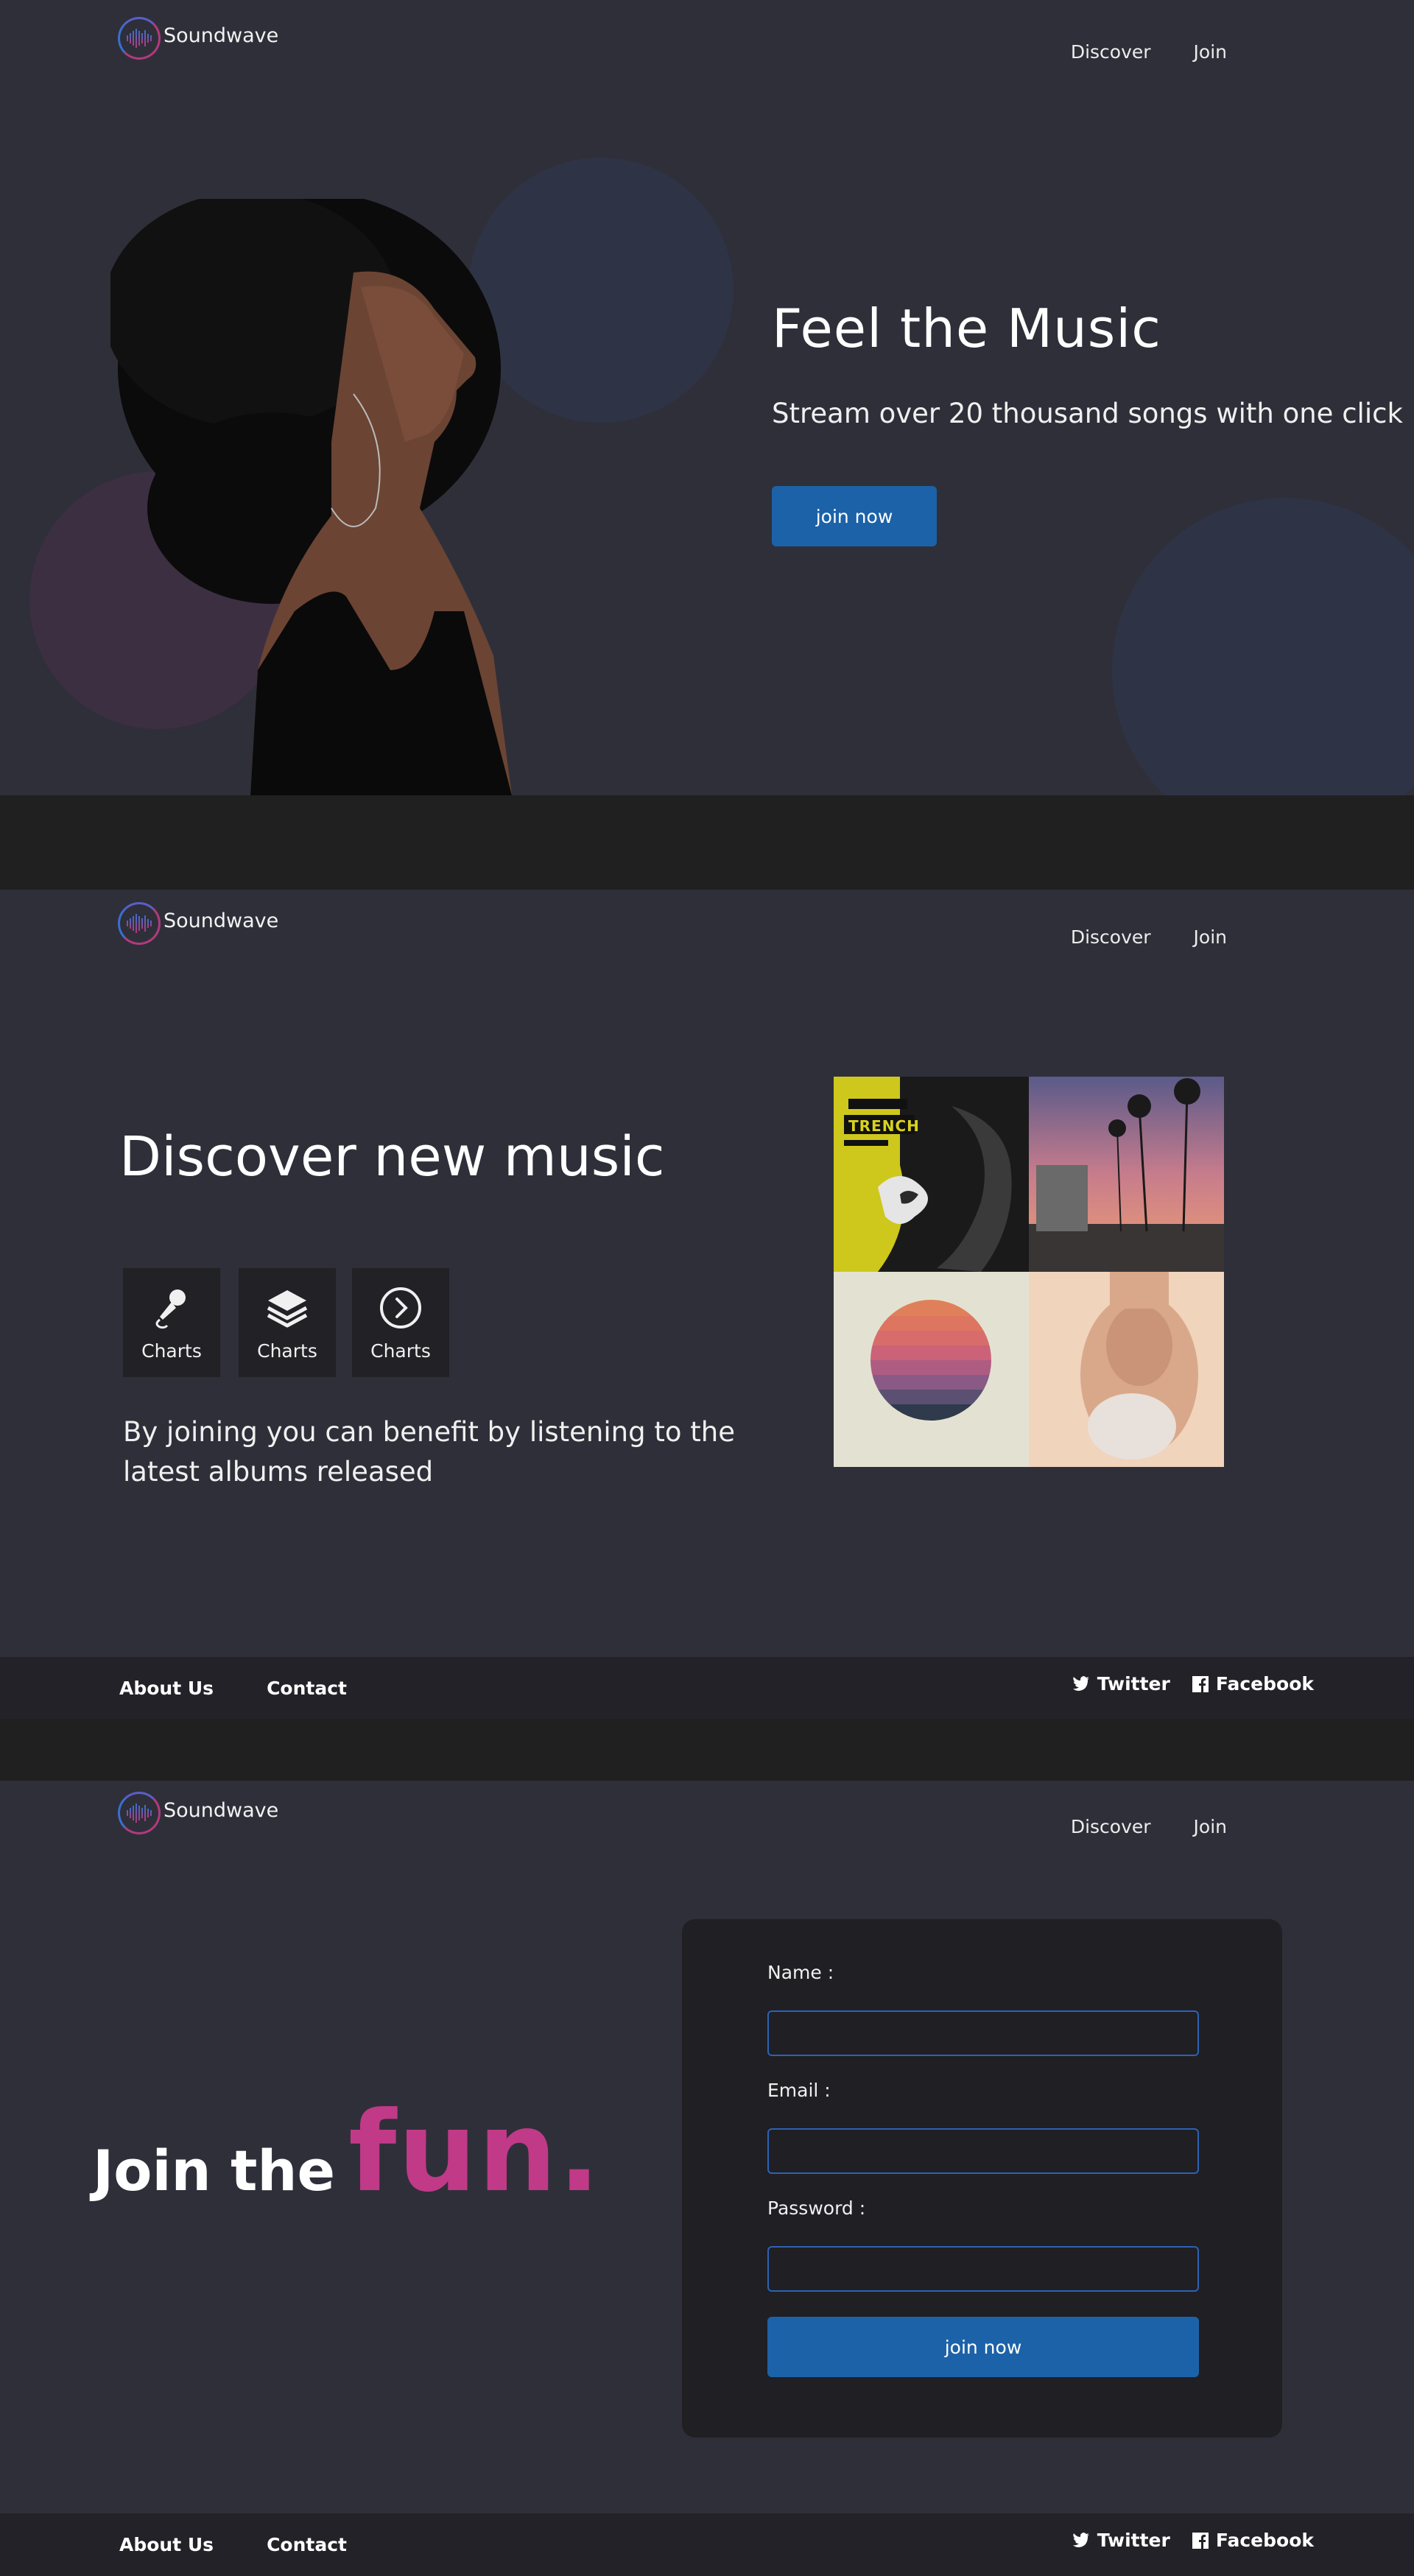 The height and width of the screenshot is (2576, 1414). Describe the element at coordinates (215, 2170) in the screenshot. I see `join-heading-part1: Join the` at that location.